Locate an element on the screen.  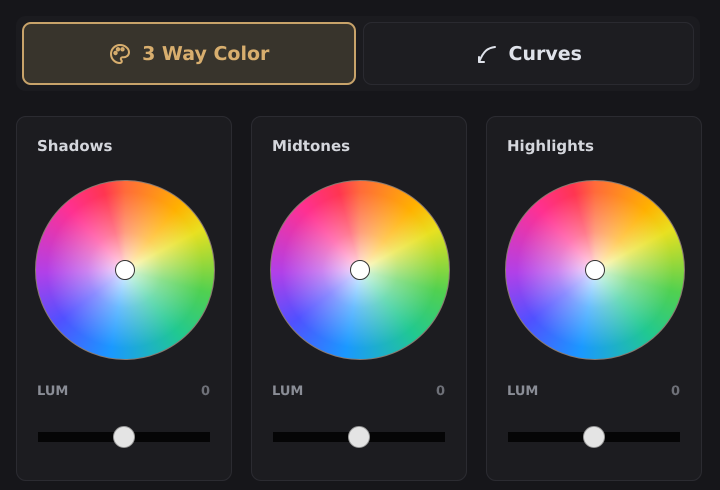
panel-title: Midtones is located at coordinates (312, 147).